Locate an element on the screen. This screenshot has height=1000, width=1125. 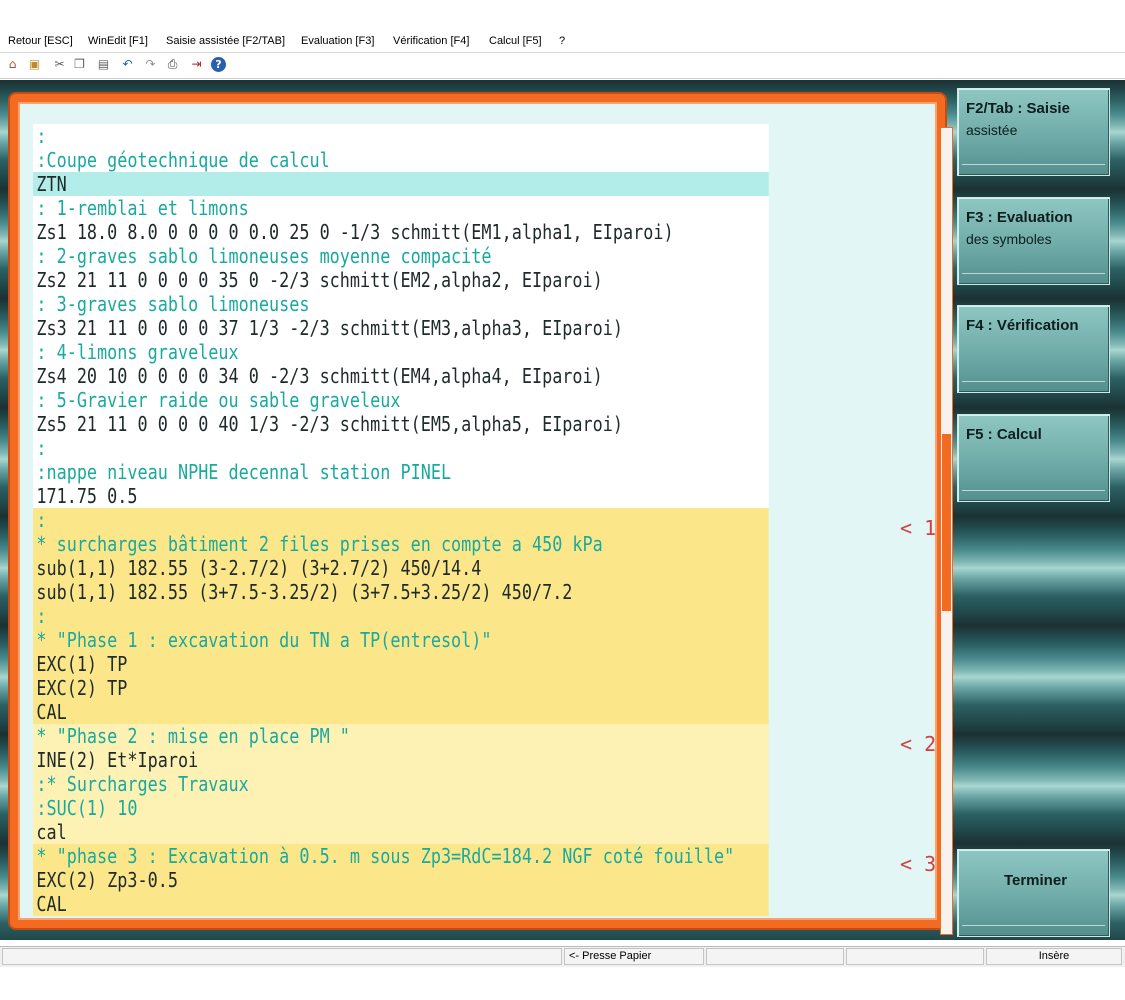
f4-button-label: F4 : Vérification is located at coordinates (1022, 325).